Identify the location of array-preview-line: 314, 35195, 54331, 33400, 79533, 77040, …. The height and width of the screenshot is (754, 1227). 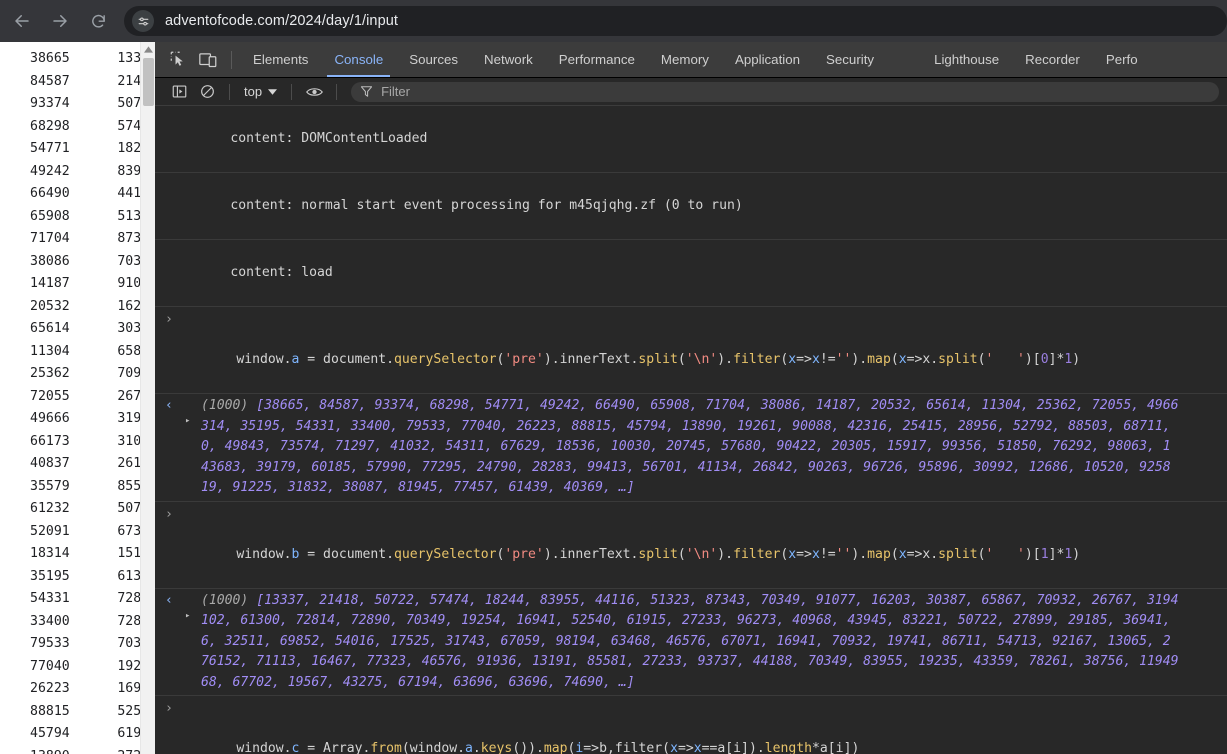
(686, 426).